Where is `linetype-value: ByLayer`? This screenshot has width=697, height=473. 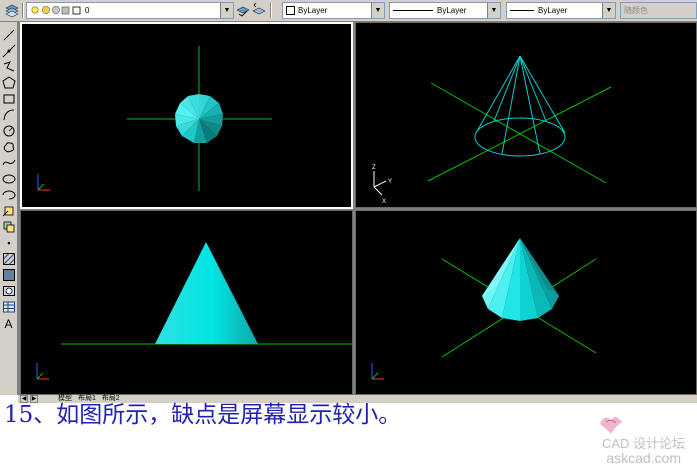
linetype-value: ByLayer is located at coordinates (452, 10).